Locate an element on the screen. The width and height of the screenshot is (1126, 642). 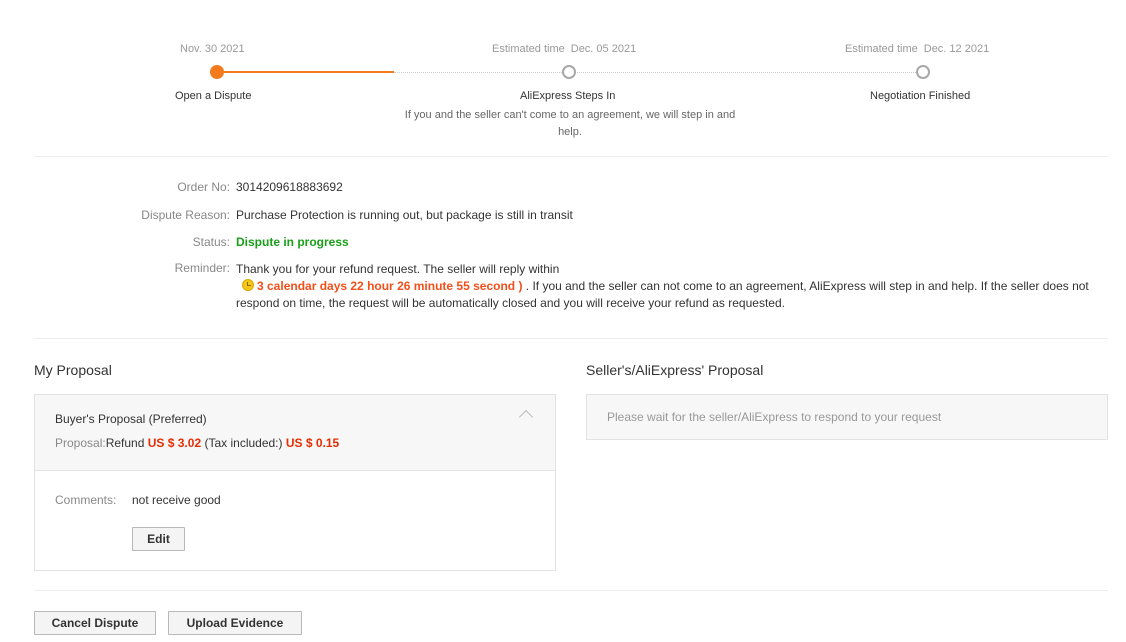
step-2-label: AliExpress Steps In is located at coordinates (568, 96).